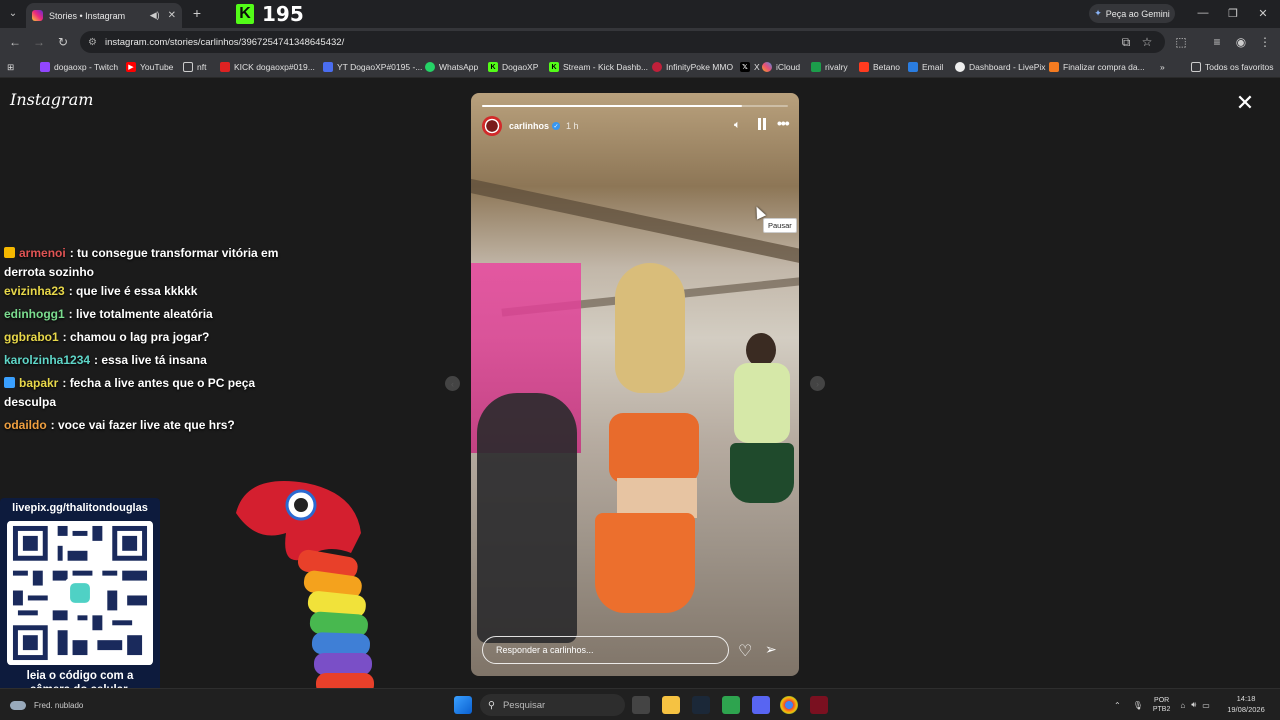 This screenshot has width=1280, height=720. I want to click on bookmark-x: 𝕏X, so click(750, 67).